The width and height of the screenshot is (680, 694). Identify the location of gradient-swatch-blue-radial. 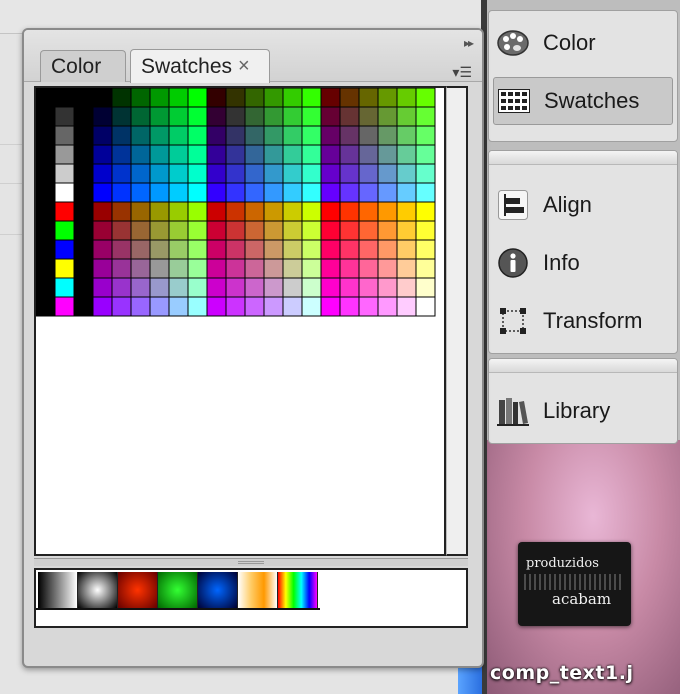
(218, 590).